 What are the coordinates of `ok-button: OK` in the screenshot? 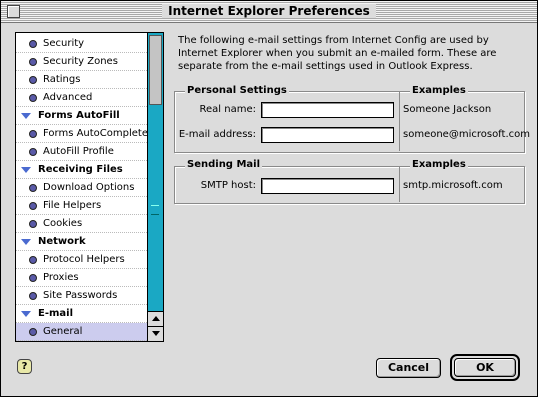 It's located at (485, 367).